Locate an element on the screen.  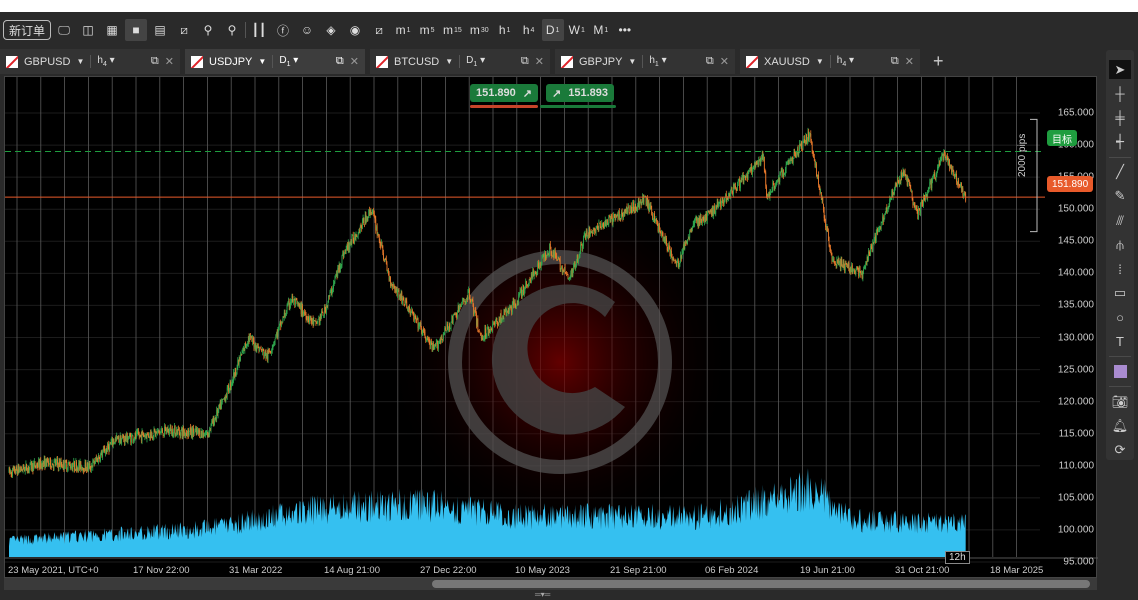
camera-icon: 📷︎ is located at coordinates (1120, 401).